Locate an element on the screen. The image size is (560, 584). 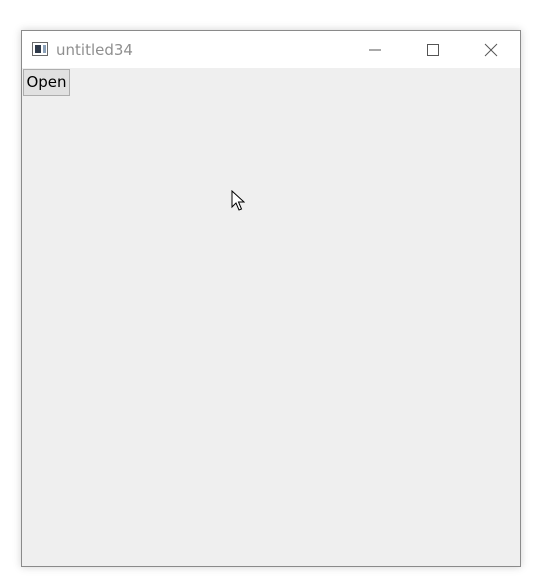
maximize-icon is located at coordinates (433, 49).